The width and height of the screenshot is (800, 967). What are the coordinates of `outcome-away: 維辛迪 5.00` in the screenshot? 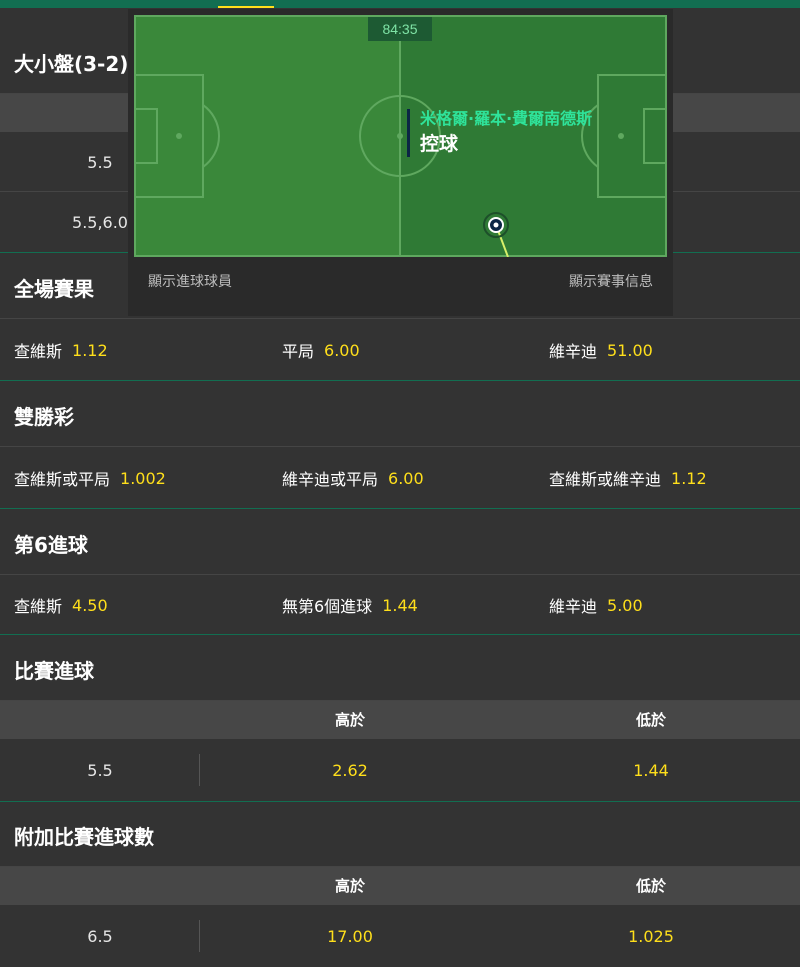 It's located at (596, 605).